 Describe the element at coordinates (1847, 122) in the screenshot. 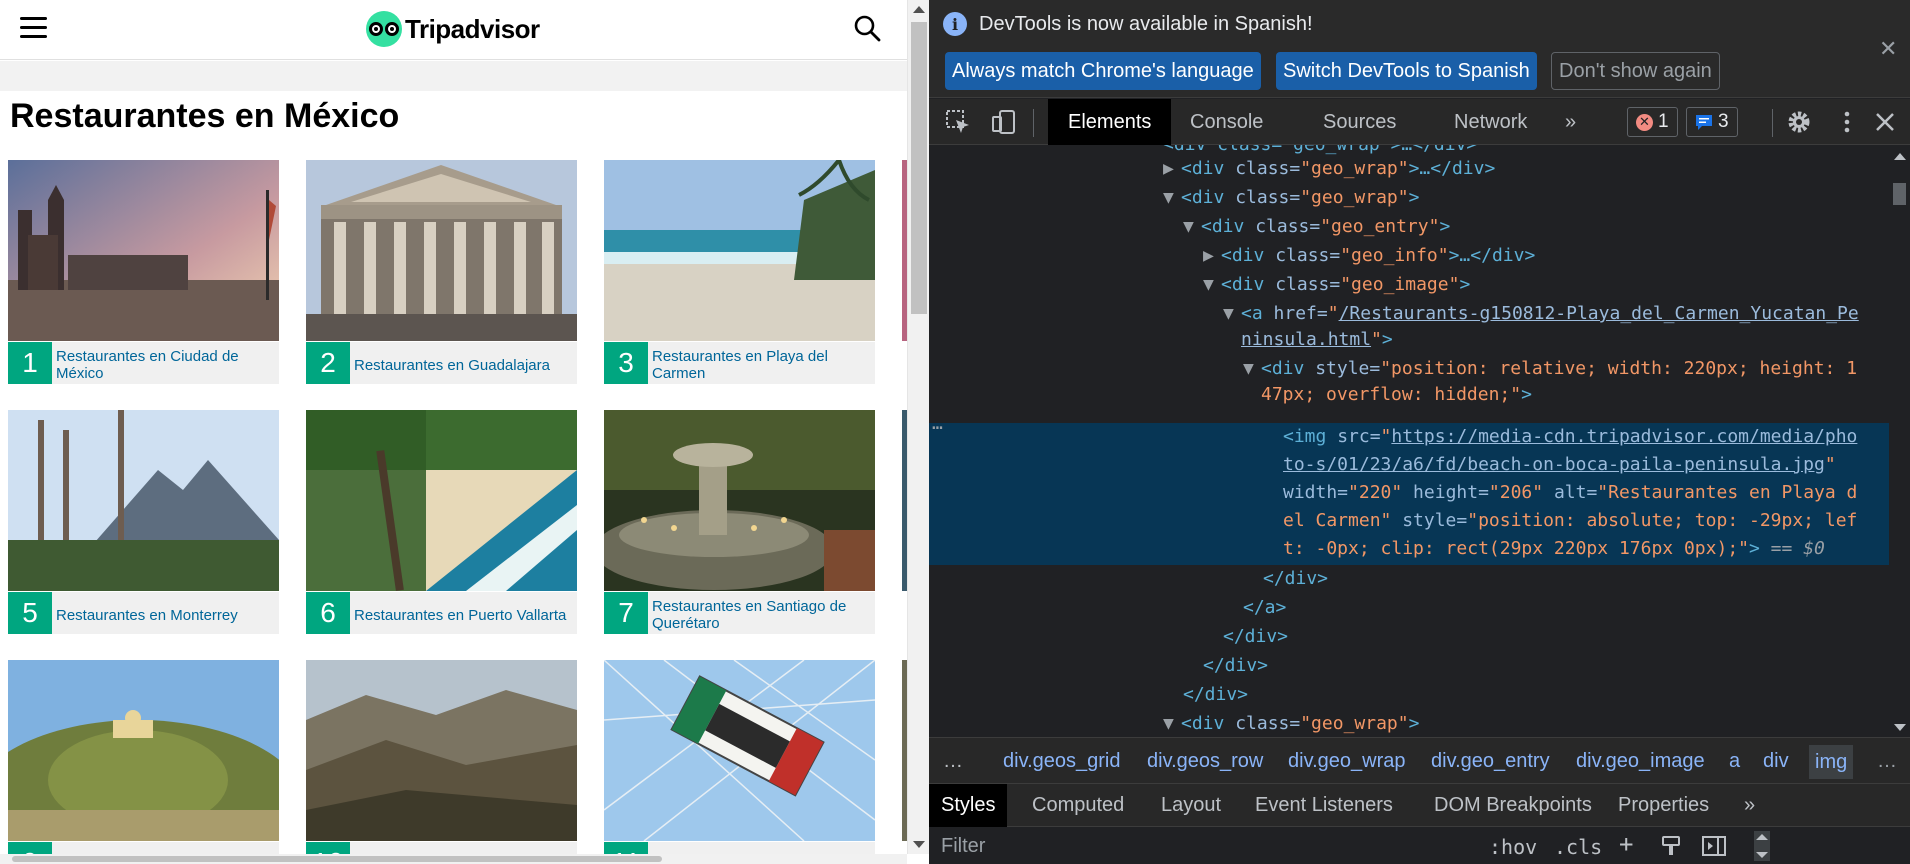

I see `more-options-icon` at that location.